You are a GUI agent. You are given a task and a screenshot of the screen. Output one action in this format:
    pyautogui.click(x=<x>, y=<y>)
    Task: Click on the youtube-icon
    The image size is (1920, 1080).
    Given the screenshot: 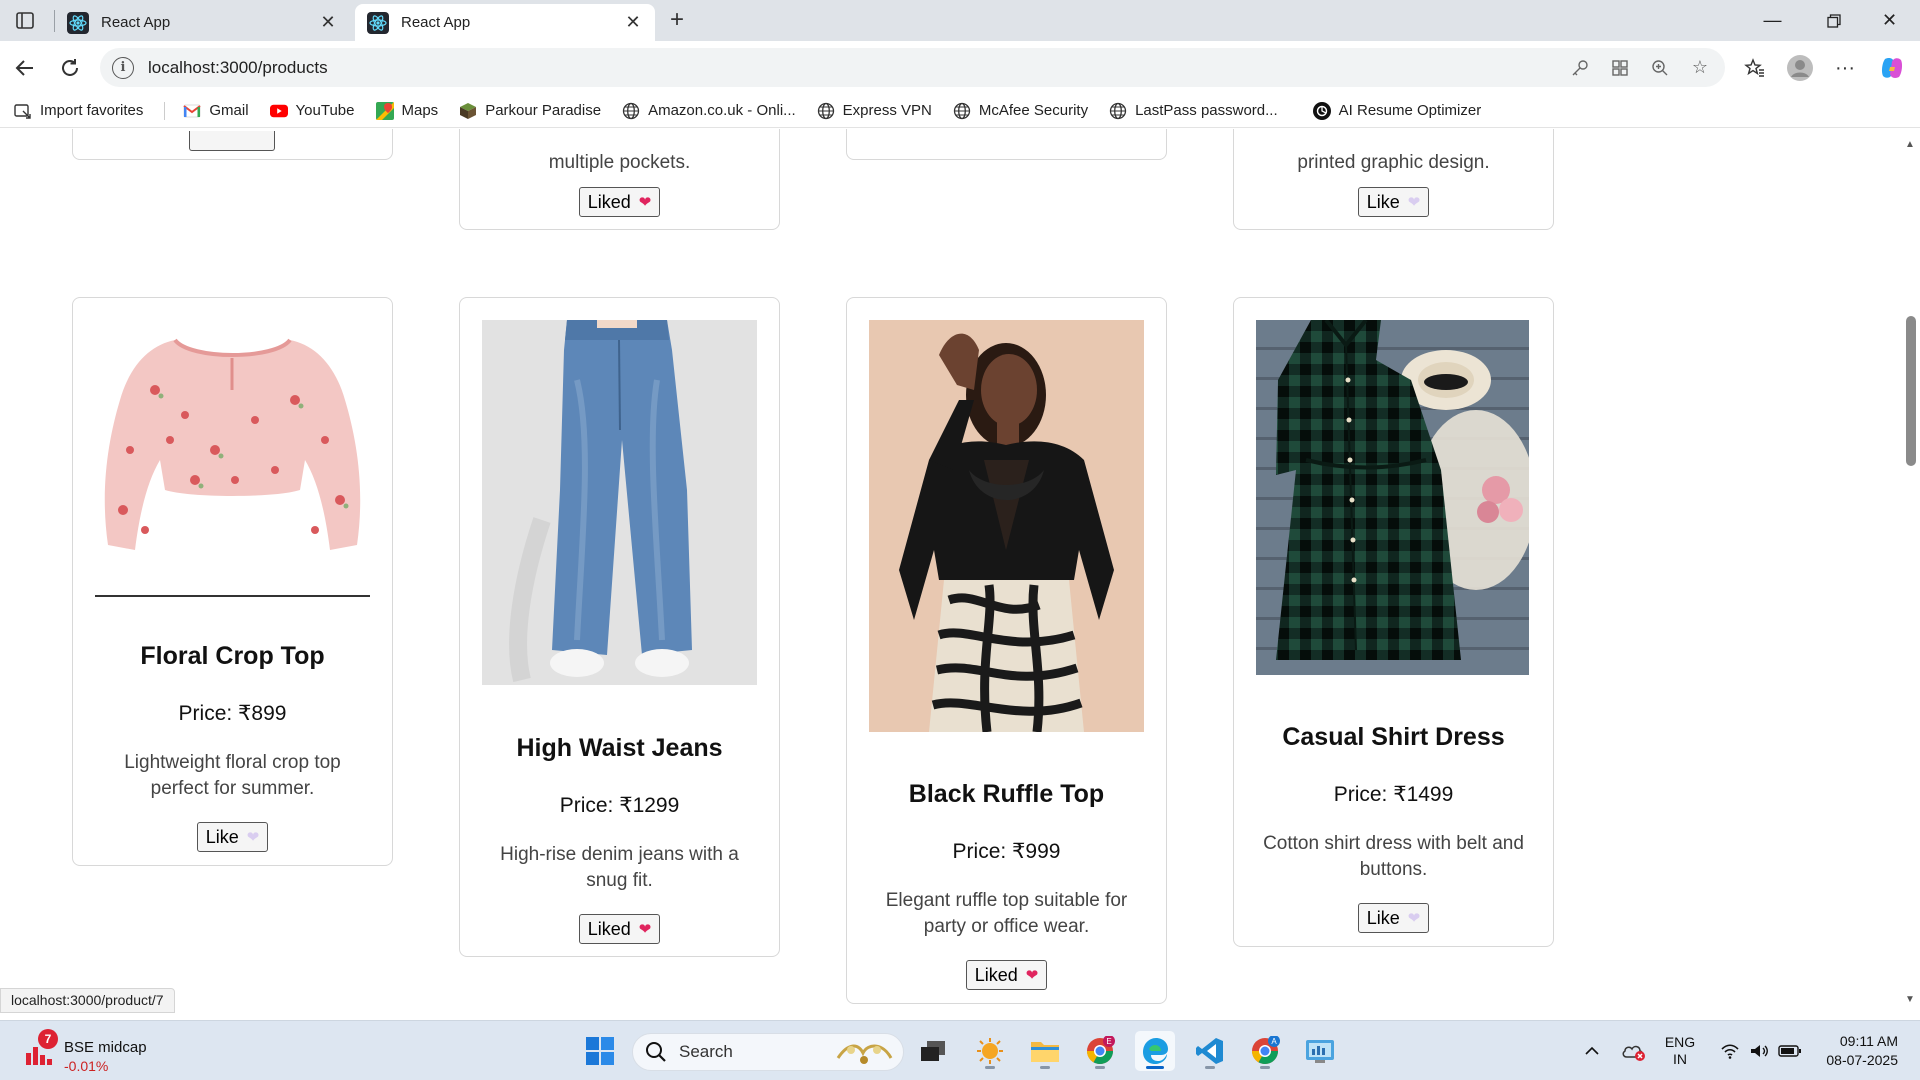 What is the action you would take?
    pyautogui.click(x=278, y=111)
    